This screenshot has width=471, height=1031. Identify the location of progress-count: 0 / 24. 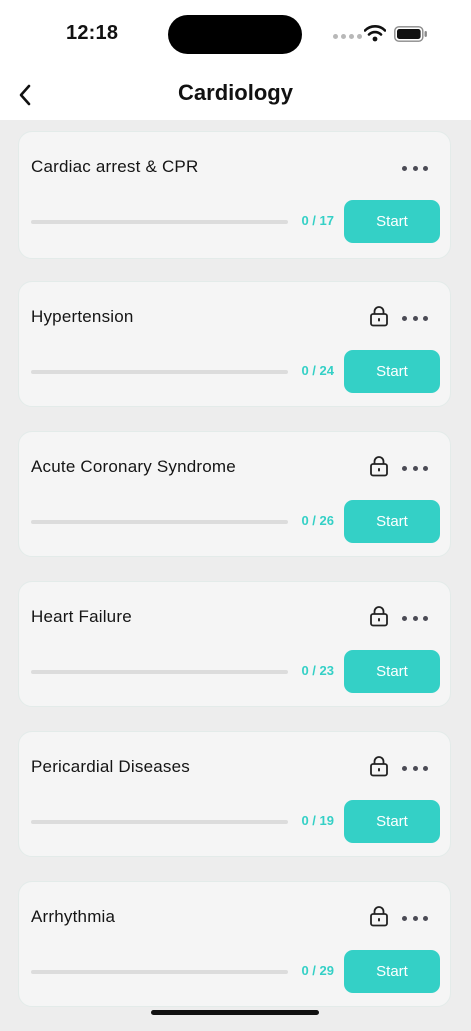
(317, 370).